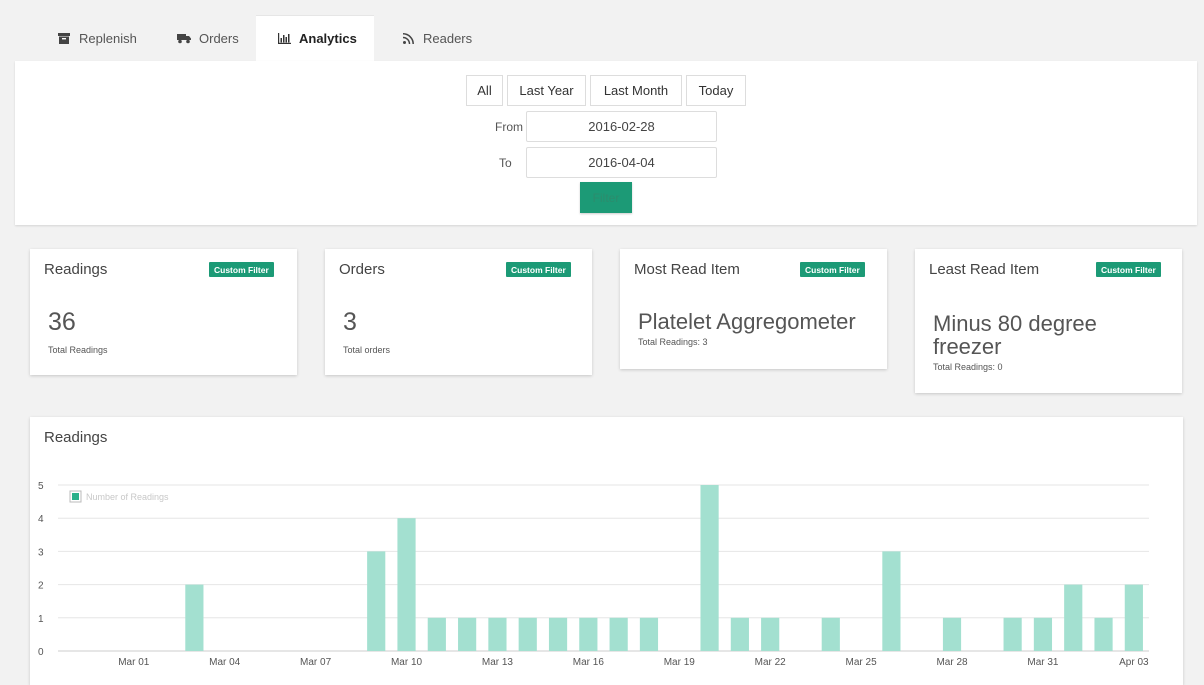  What do you see at coordinates (41, 619) in the screenshot?
I see `y-tick-label: 1` at bounding box center [41, 619].